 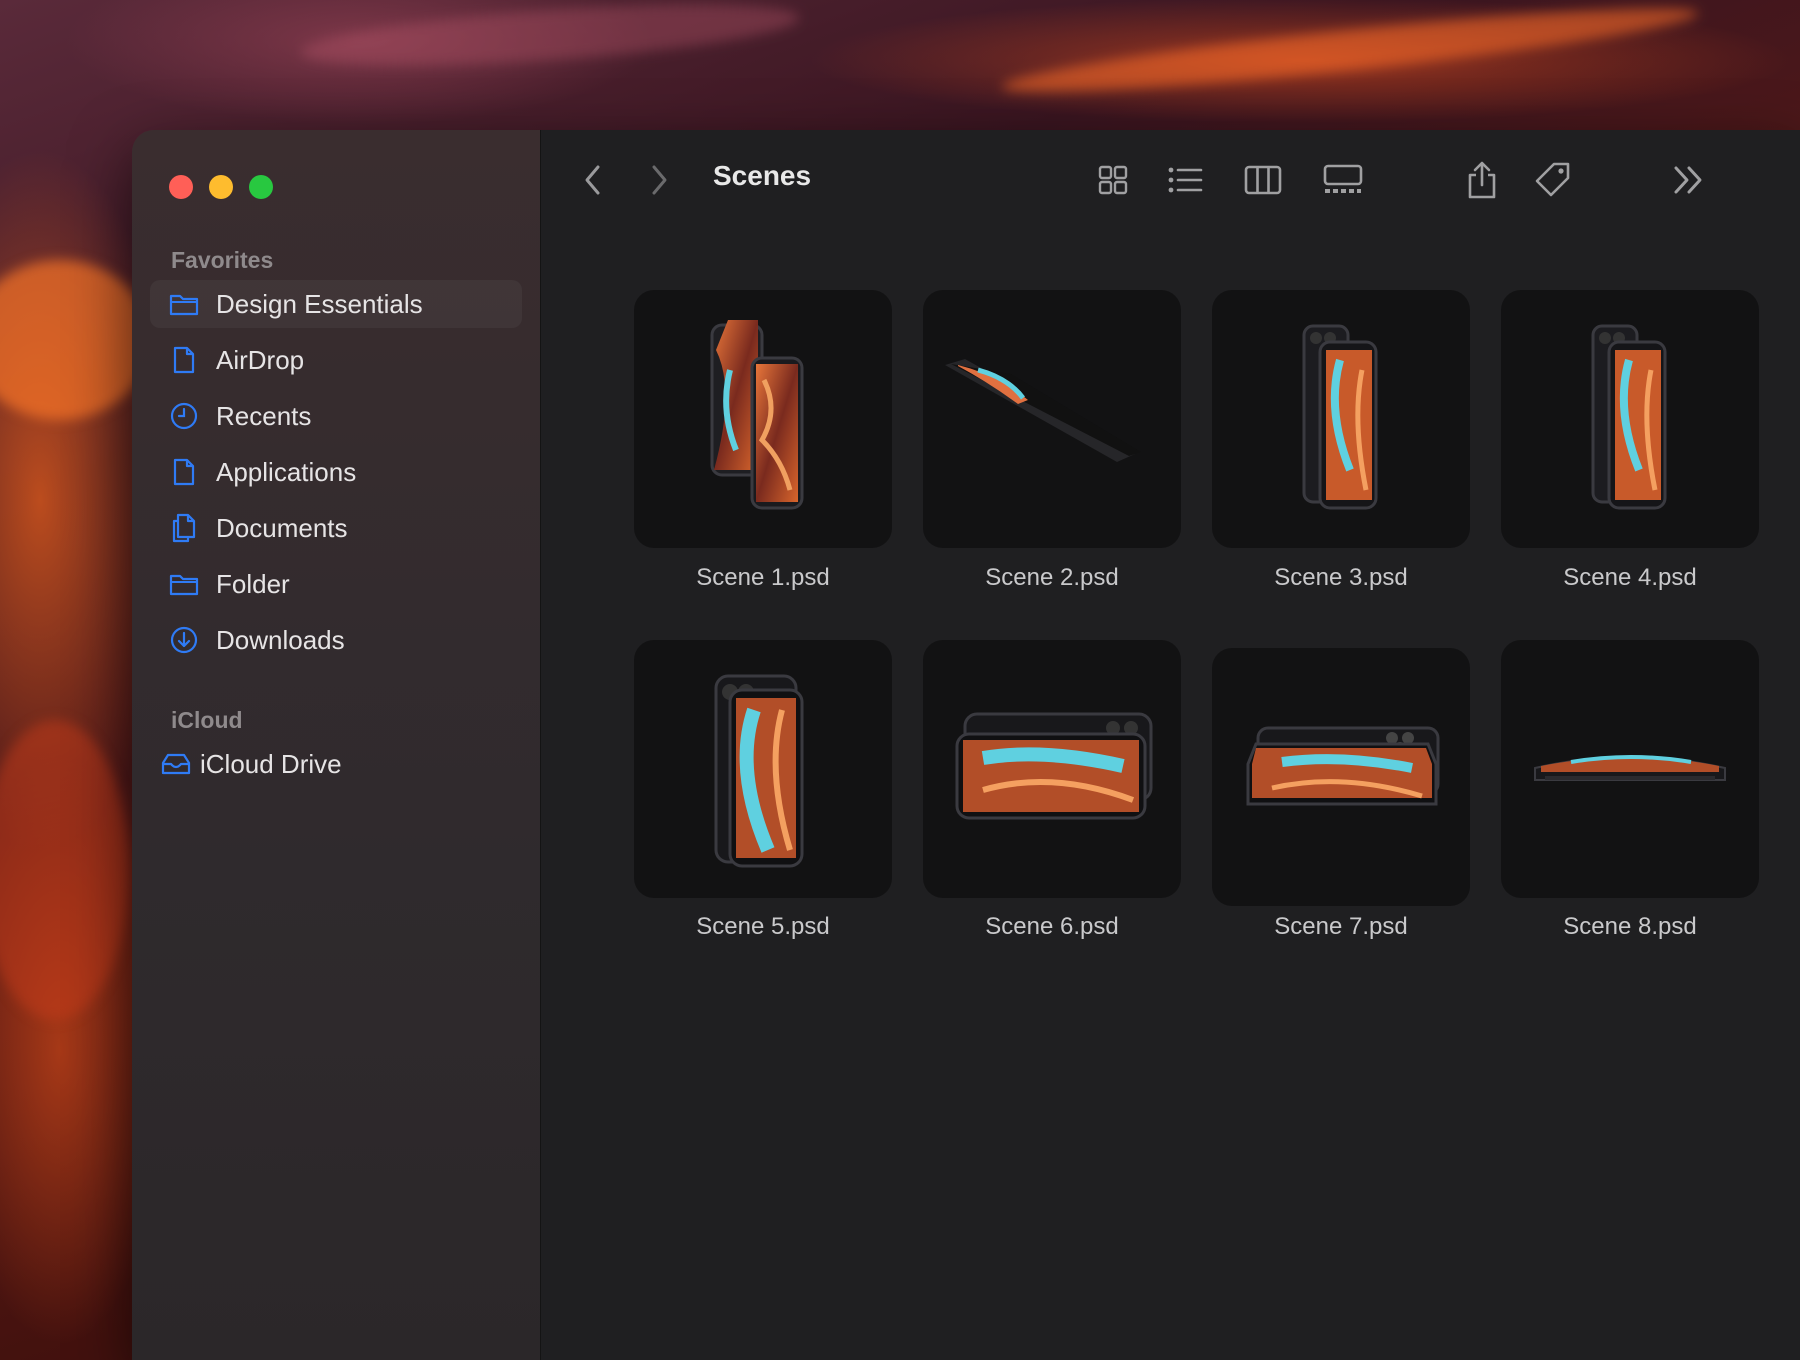 I want to click on share-button, so click(x=1482, y=180).